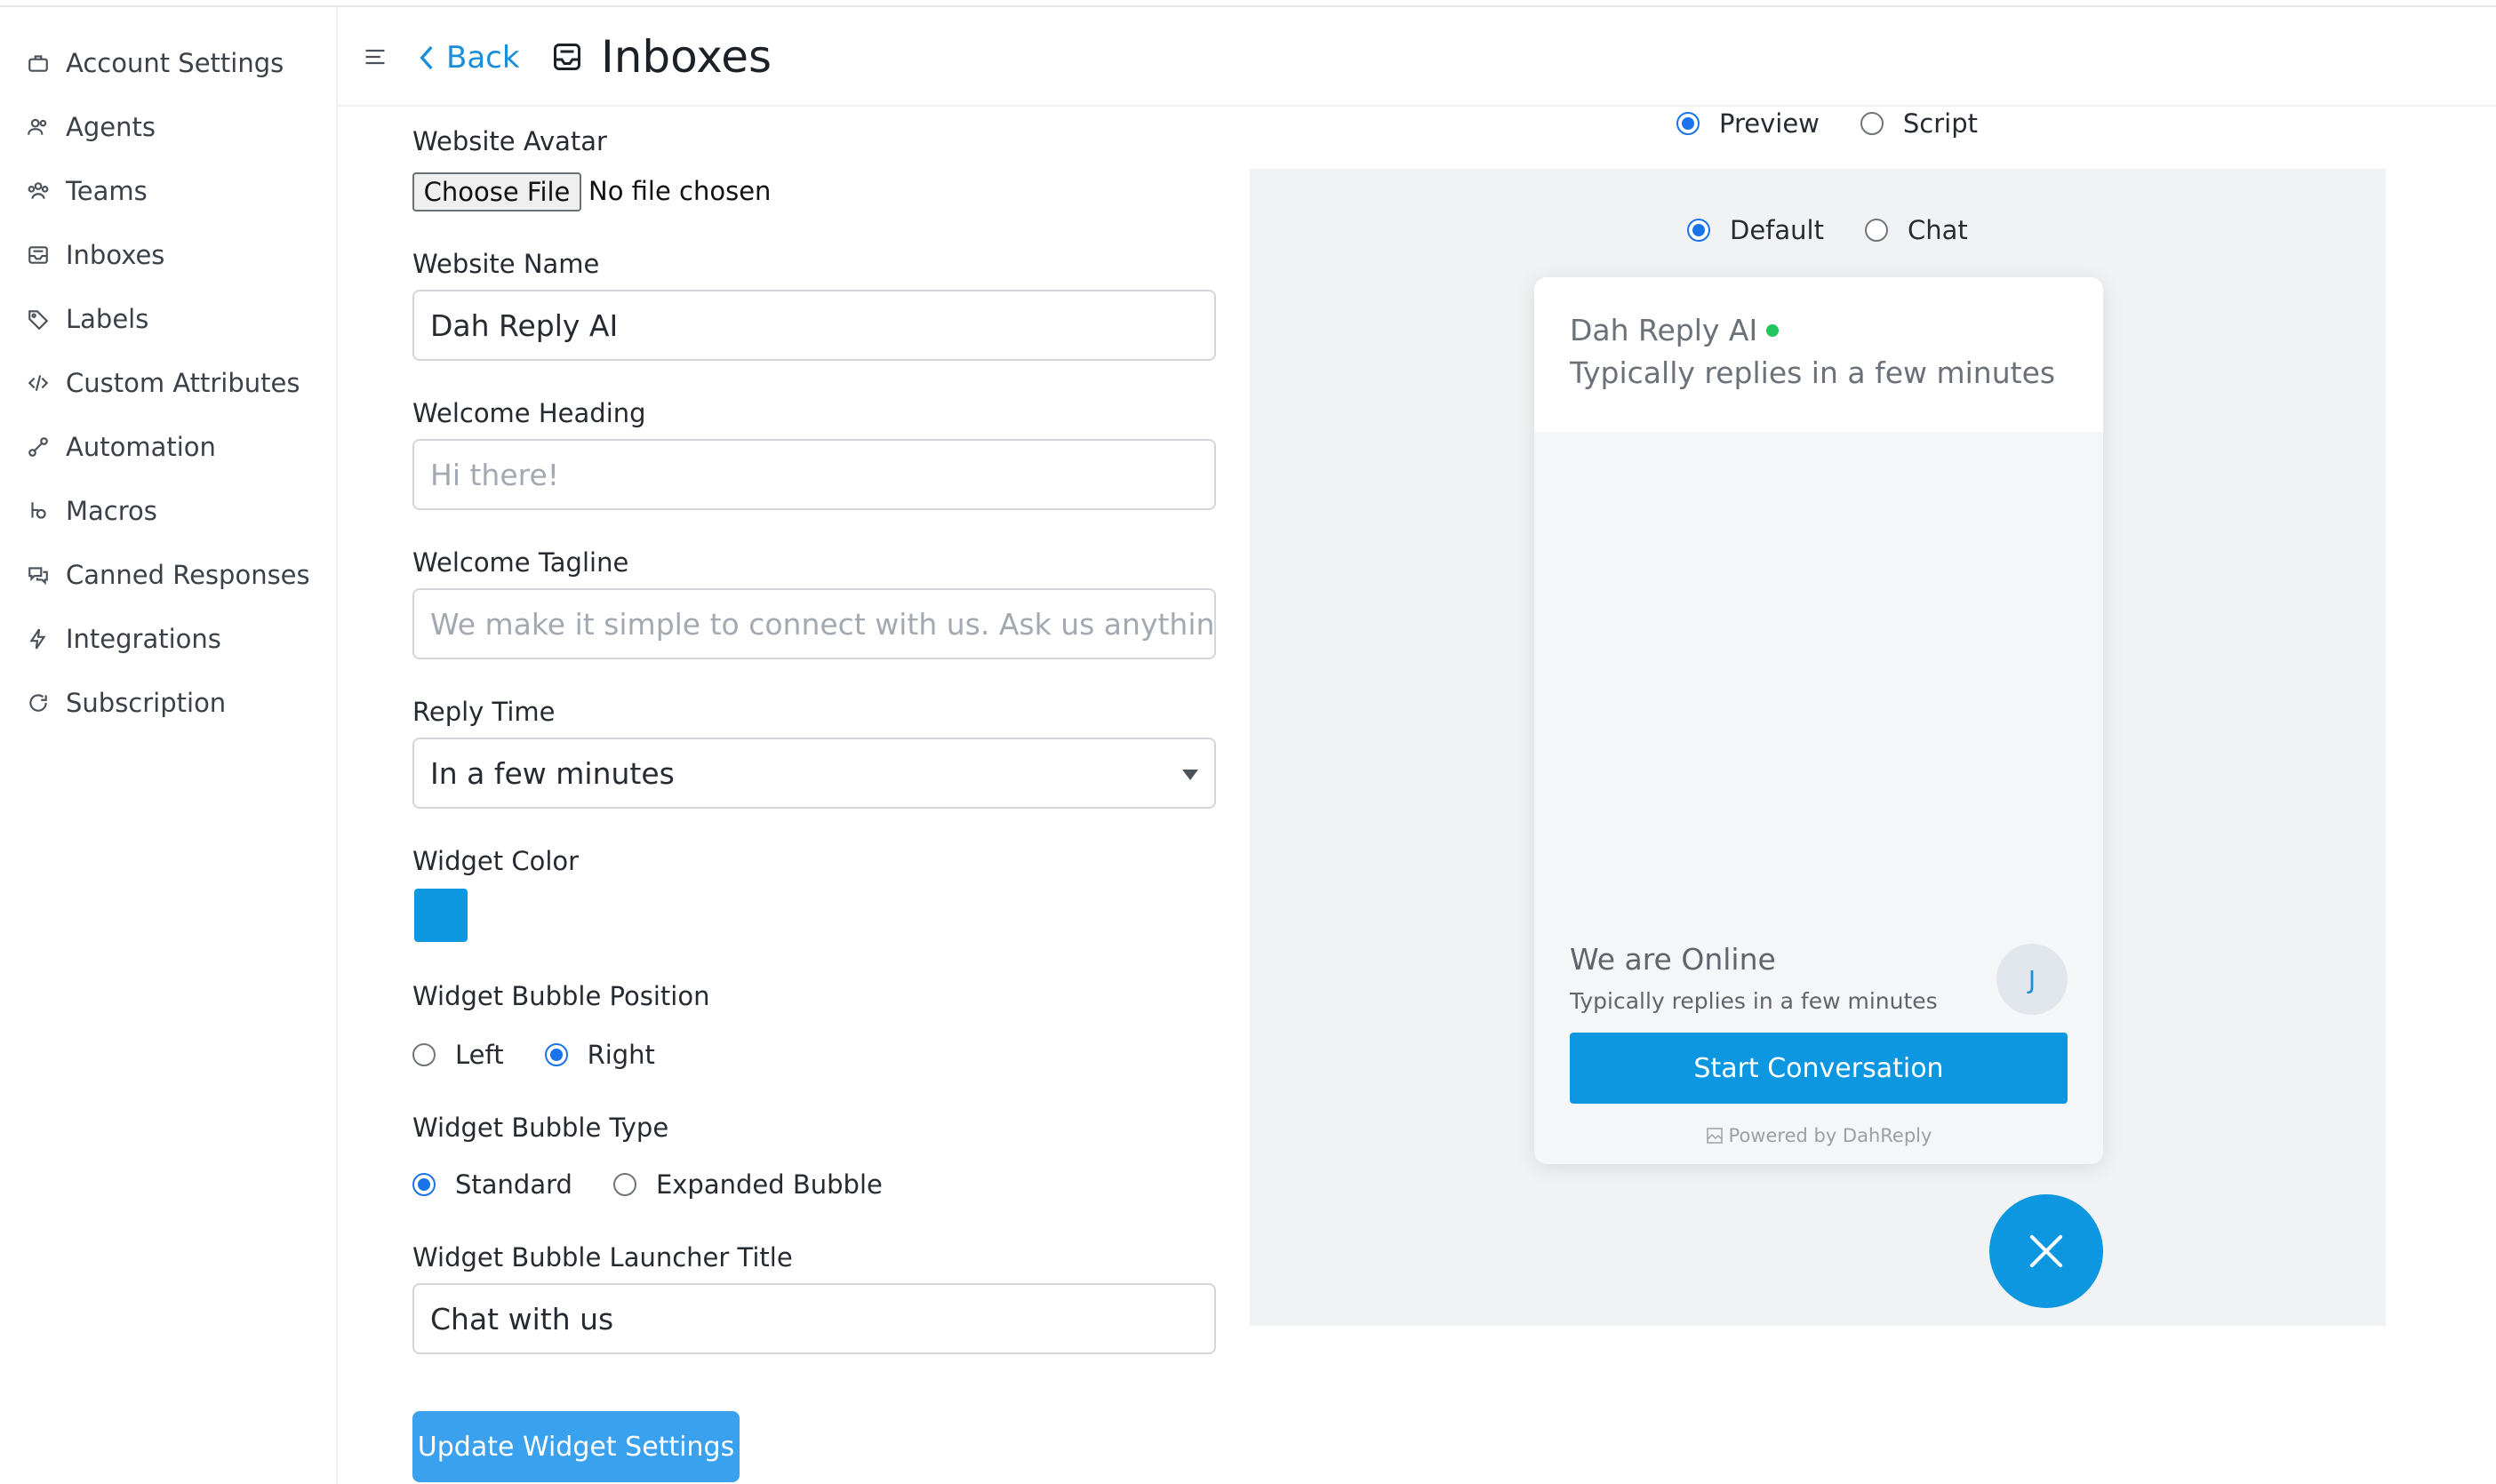 This screenshot has width=2496, height=1484. I want to click on widget-reply-time: Typically replies in a few minutes, so click(1813, 373).